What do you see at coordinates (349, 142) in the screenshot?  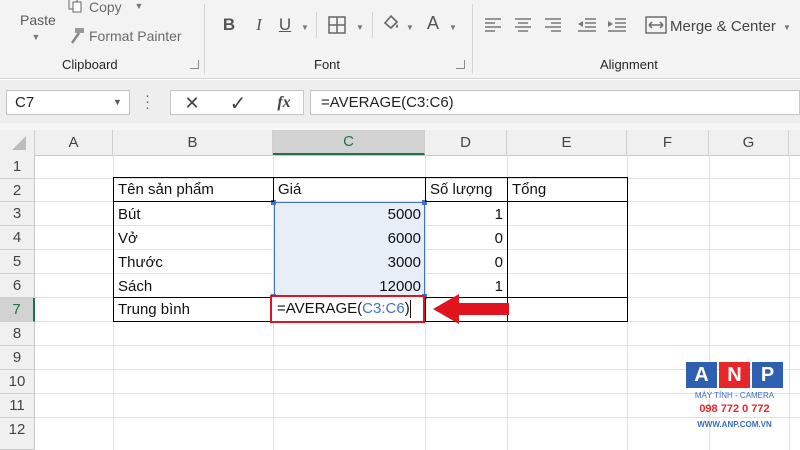 I see `column-header-c: C` at bounding box center [349, 142].